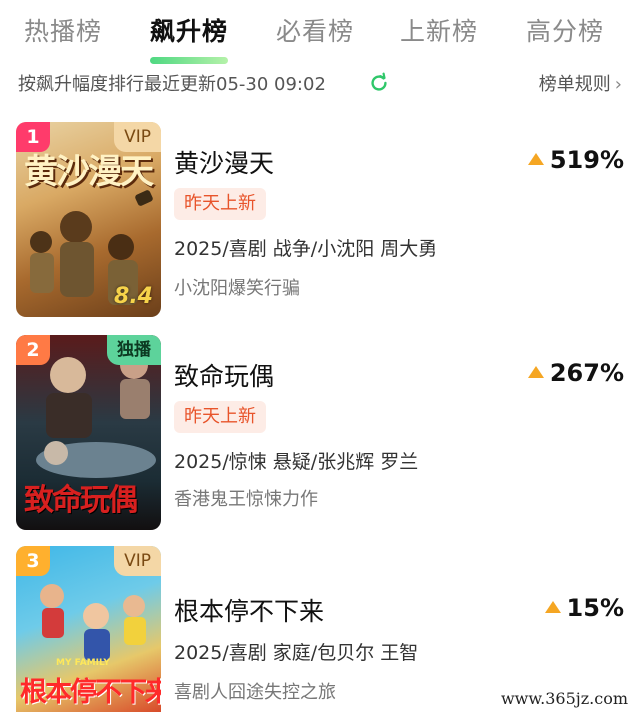  Describe the element at coordinates (439, 30) in the screenshot. I see `tab-new: 上新榜` at that location.